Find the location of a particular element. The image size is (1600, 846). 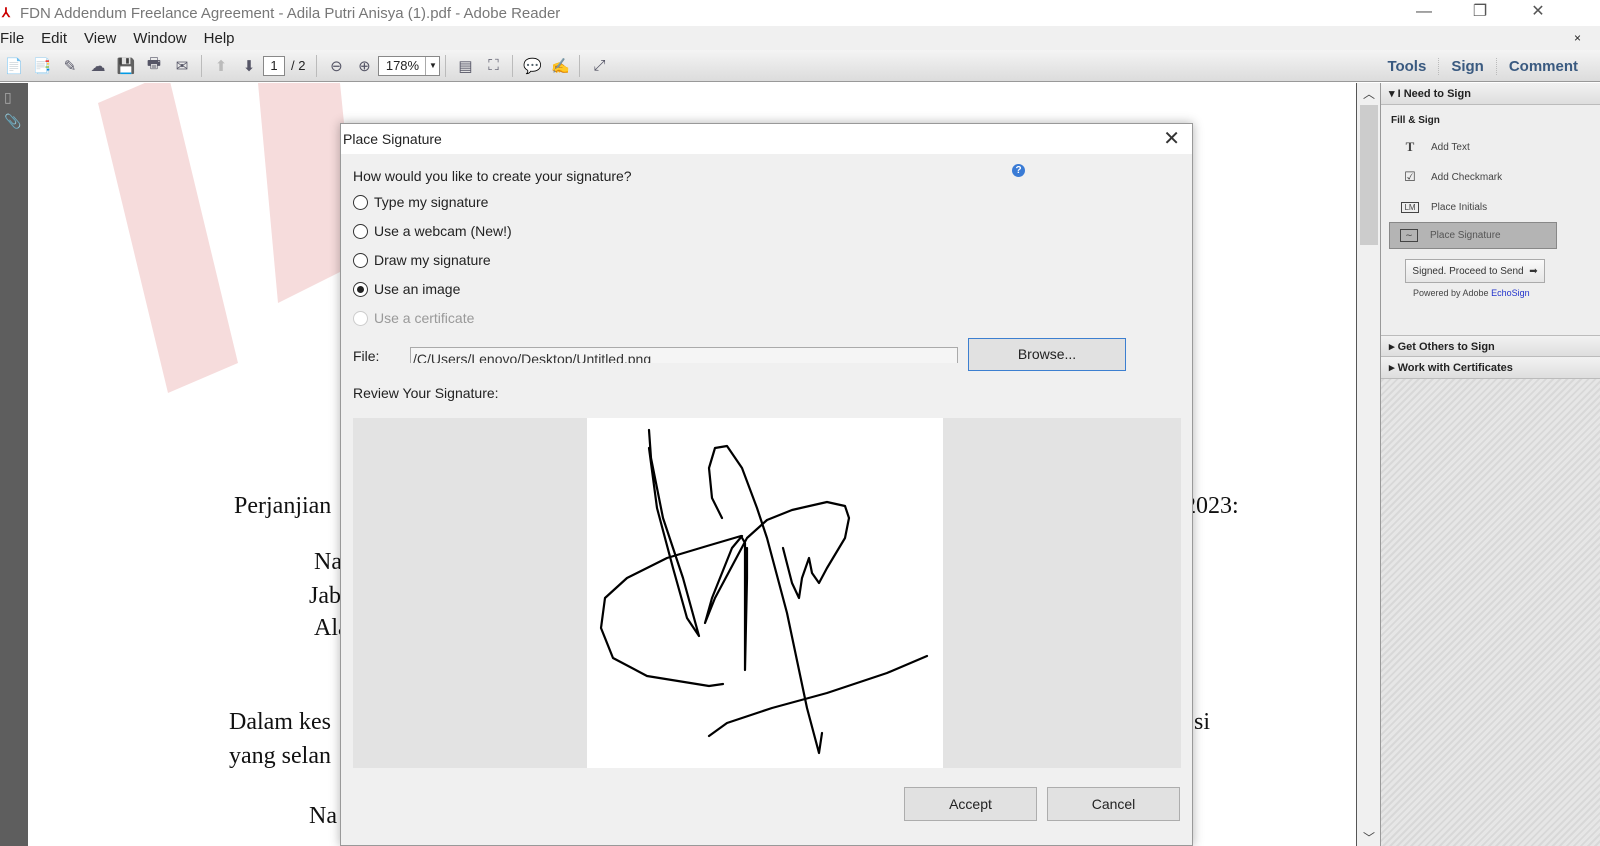

doc-text: Na is located at coordinates (328, 562).